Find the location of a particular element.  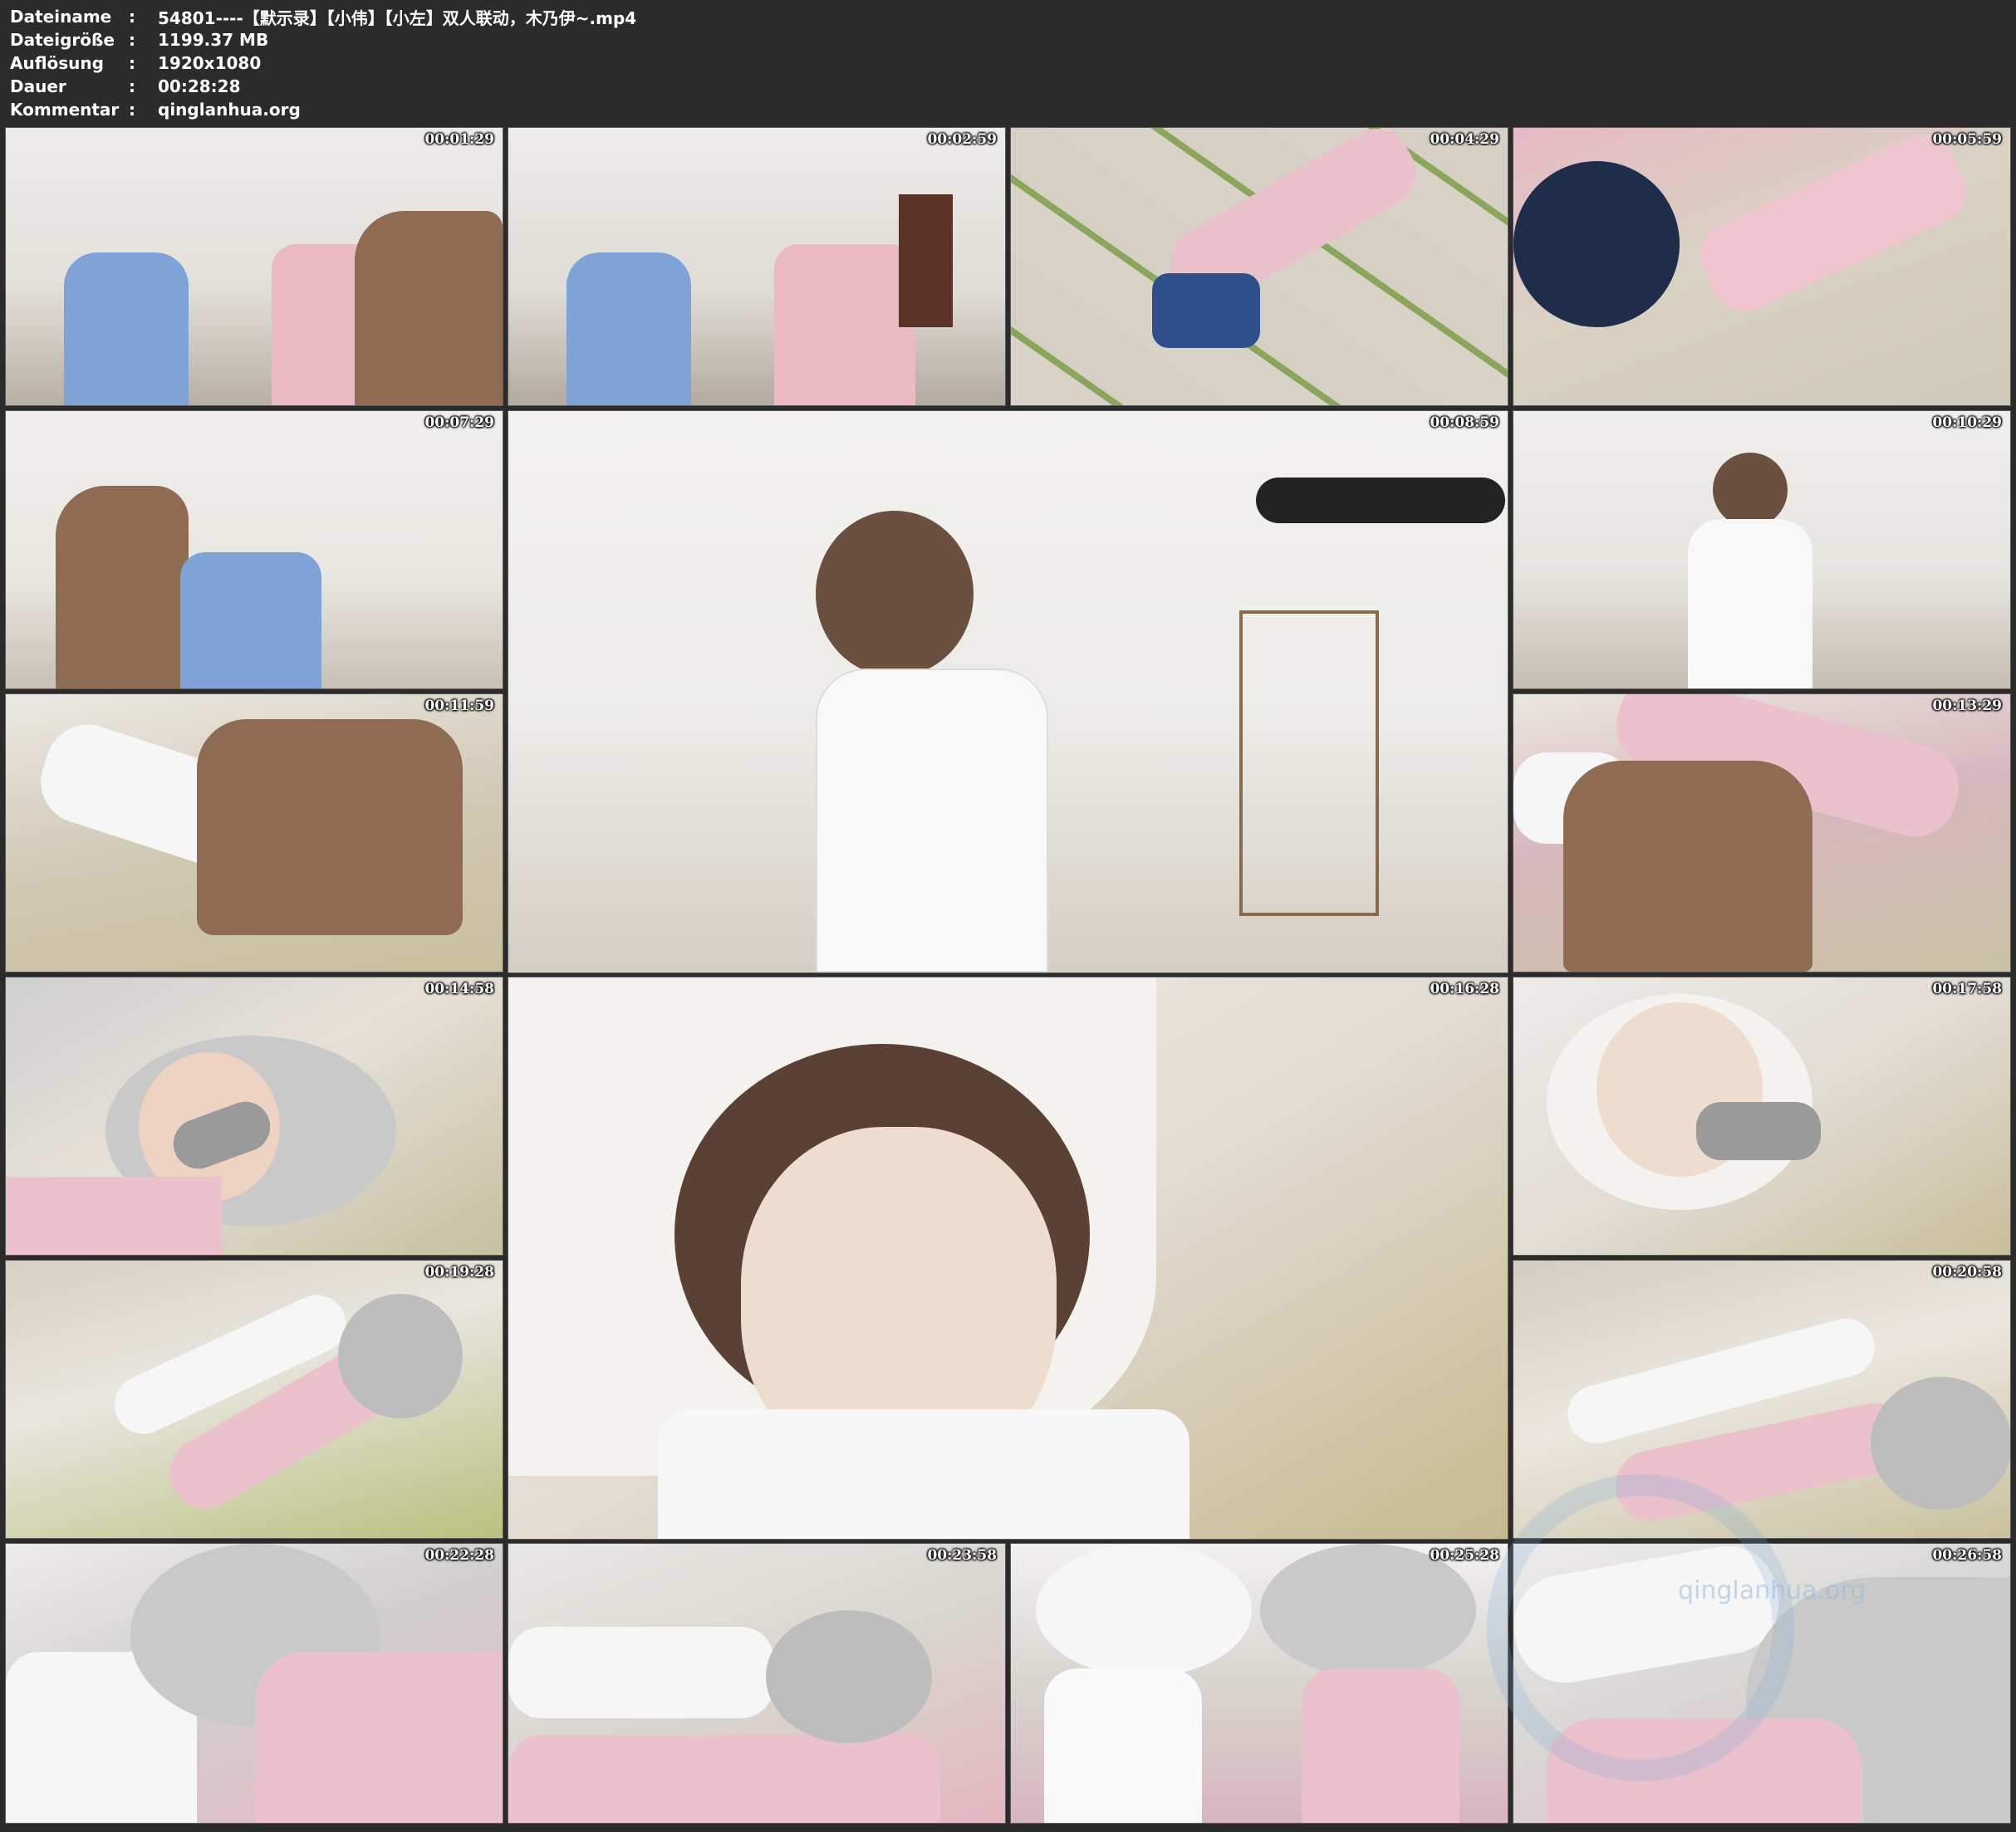

info-value: 00:28:28 is located at coordinates (199, 86).